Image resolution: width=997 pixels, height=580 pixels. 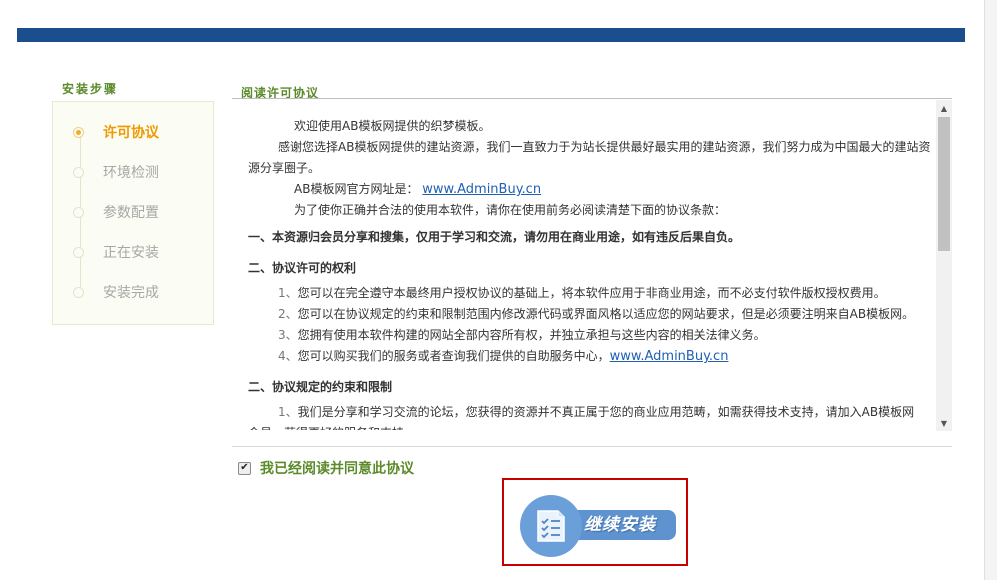 I want to click on step-label: 许可协议, so click(x=131, y=133).